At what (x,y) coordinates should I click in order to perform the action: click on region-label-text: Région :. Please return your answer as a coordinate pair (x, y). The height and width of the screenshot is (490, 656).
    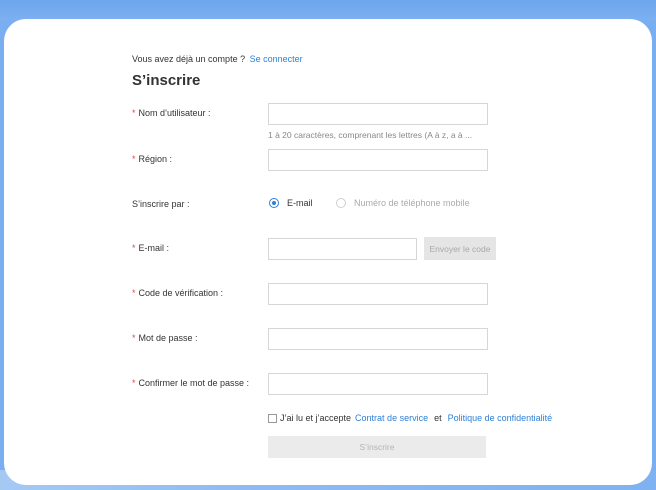
    Looking at the image, I should click on (155, 159).